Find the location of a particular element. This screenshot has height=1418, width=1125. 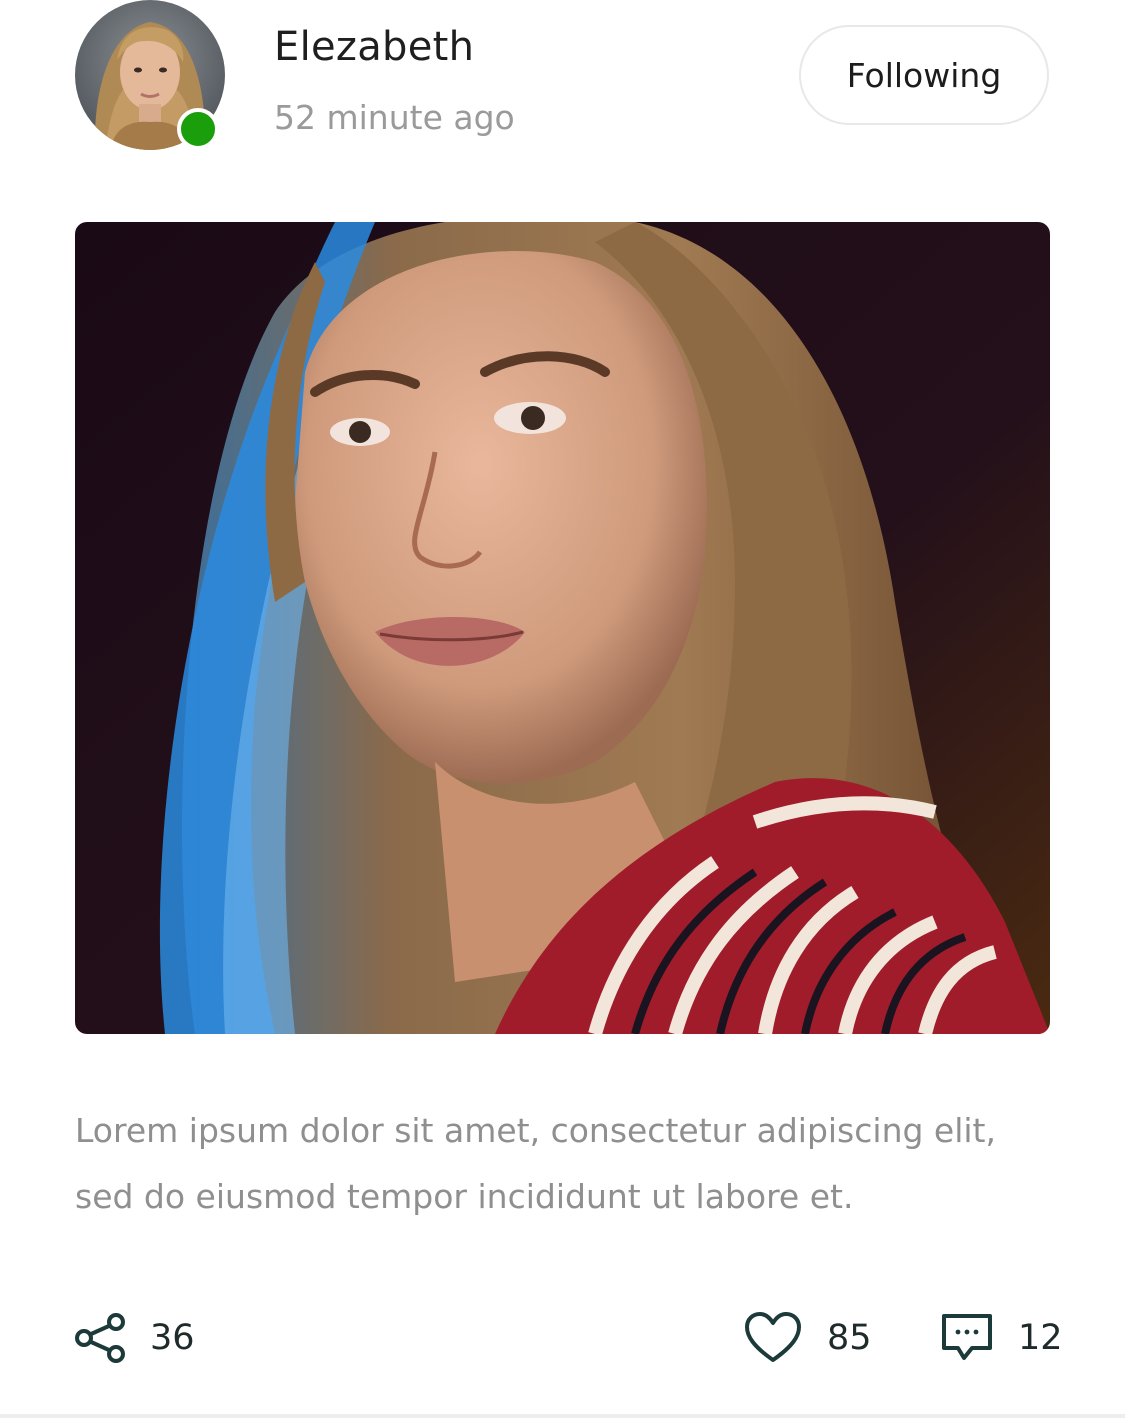

comment-count: 12 is located at coordinates (1040, 1338).